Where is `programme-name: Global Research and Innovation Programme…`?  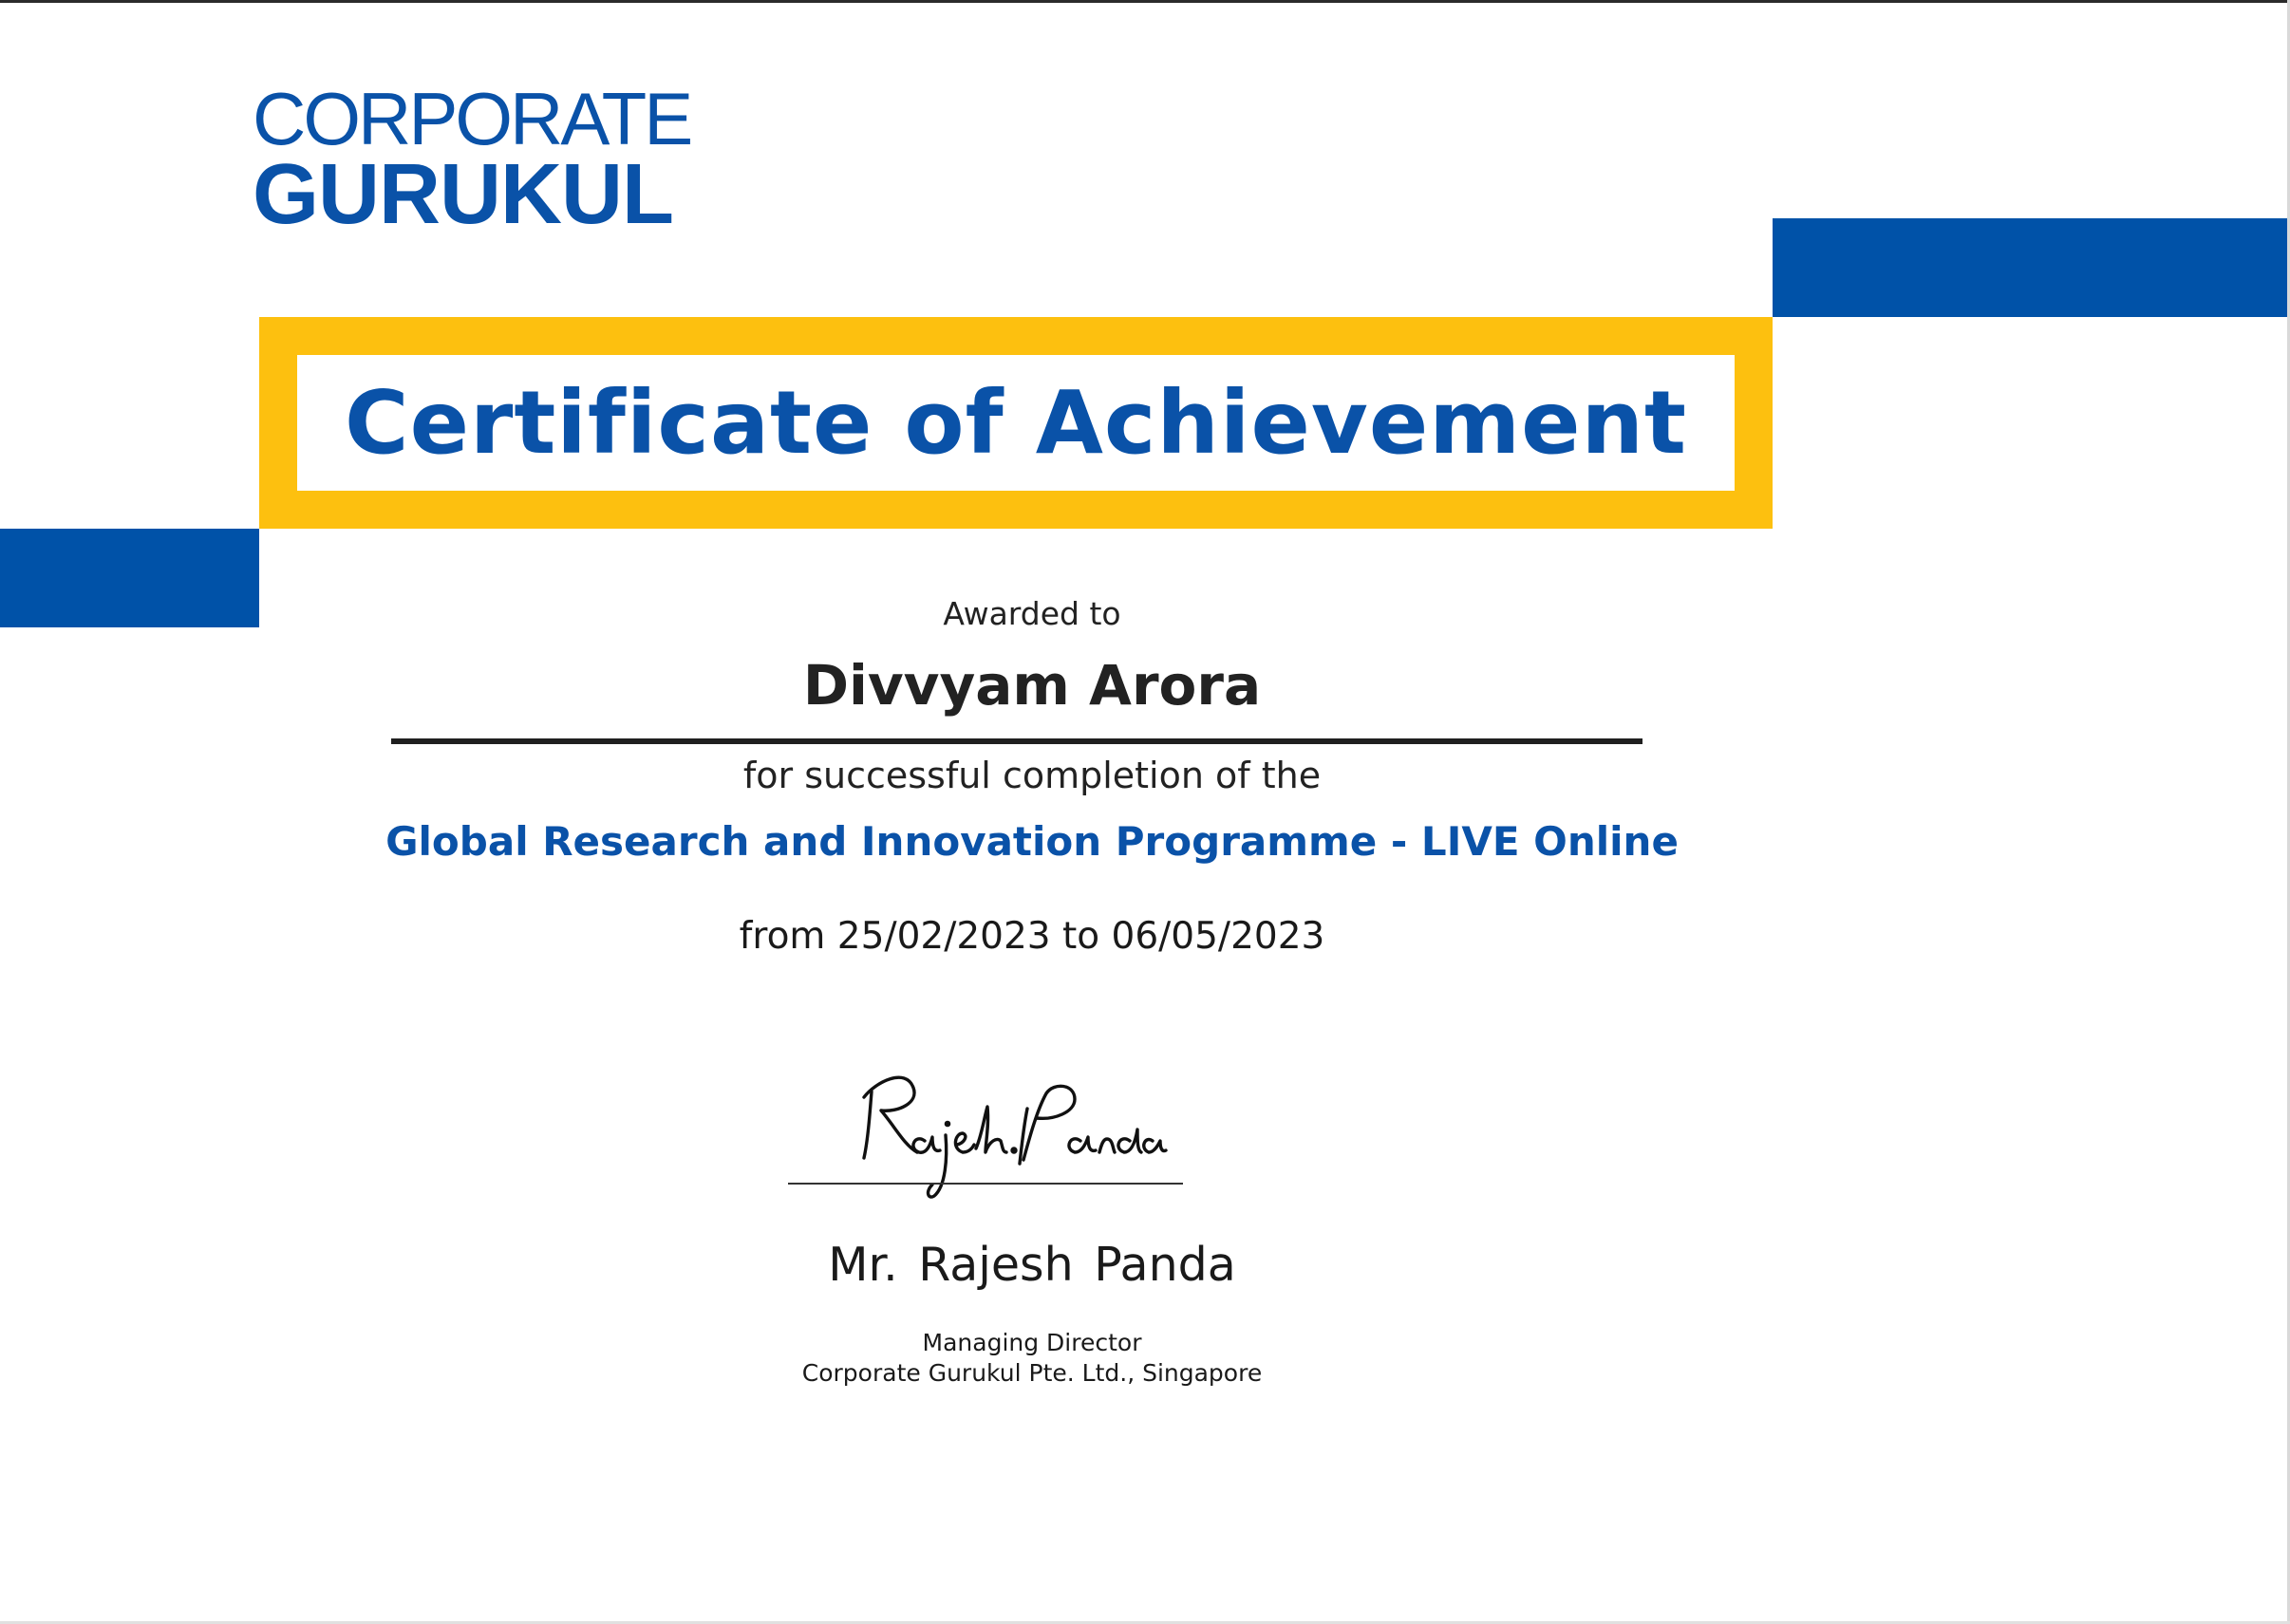 programme-name: Global Research and Innovation Programme… is located at coordinates (1032, 842).